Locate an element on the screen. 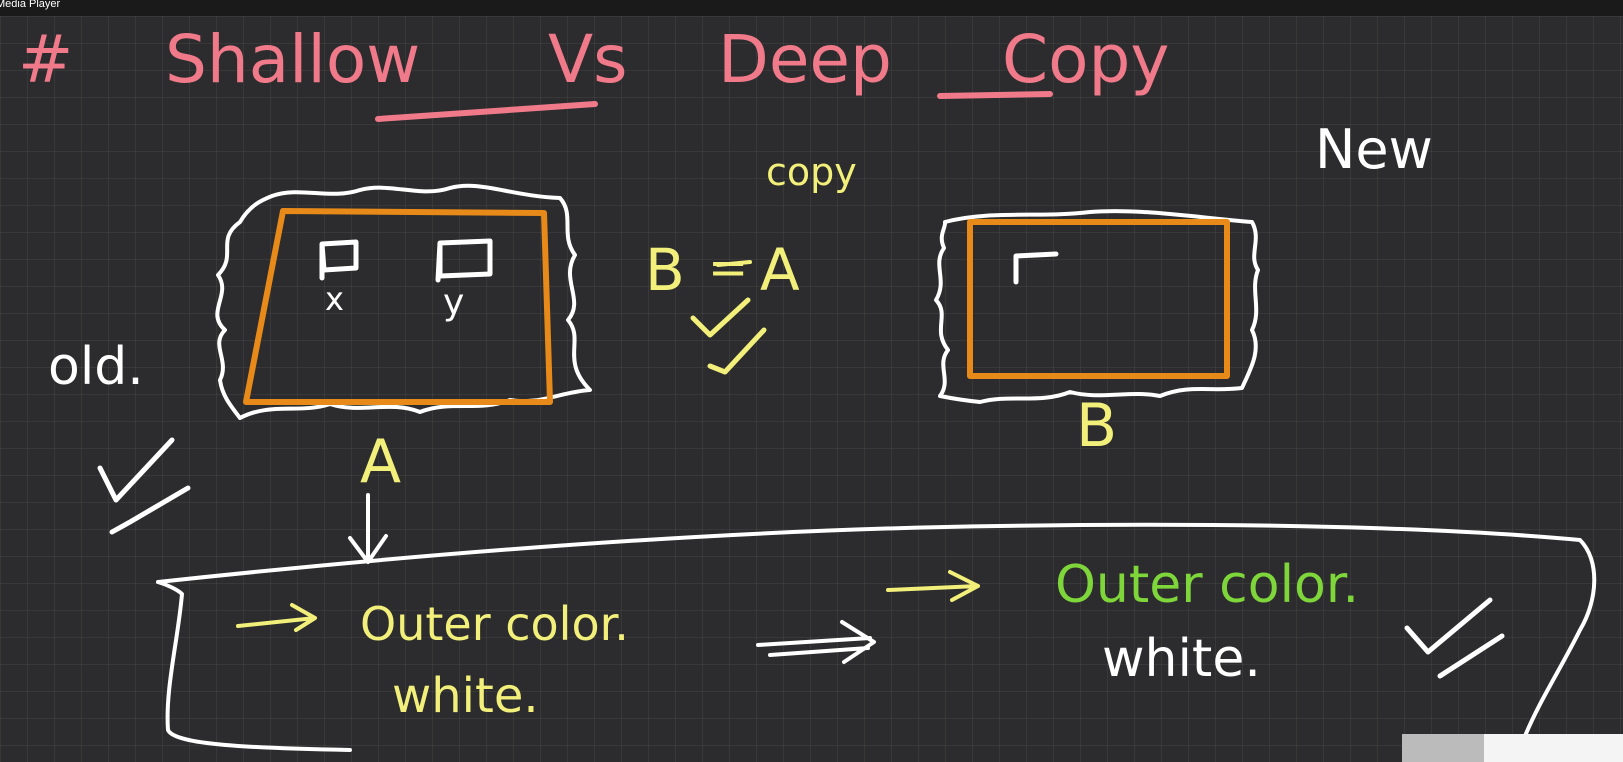 The height and width of the screenshot is (762, 1623). object-a-label: A is located at coordinates (380, 462).